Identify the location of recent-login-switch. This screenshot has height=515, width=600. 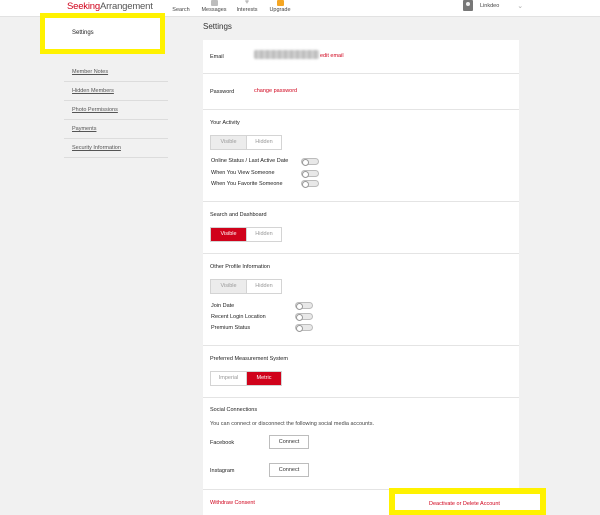
(304, 317).